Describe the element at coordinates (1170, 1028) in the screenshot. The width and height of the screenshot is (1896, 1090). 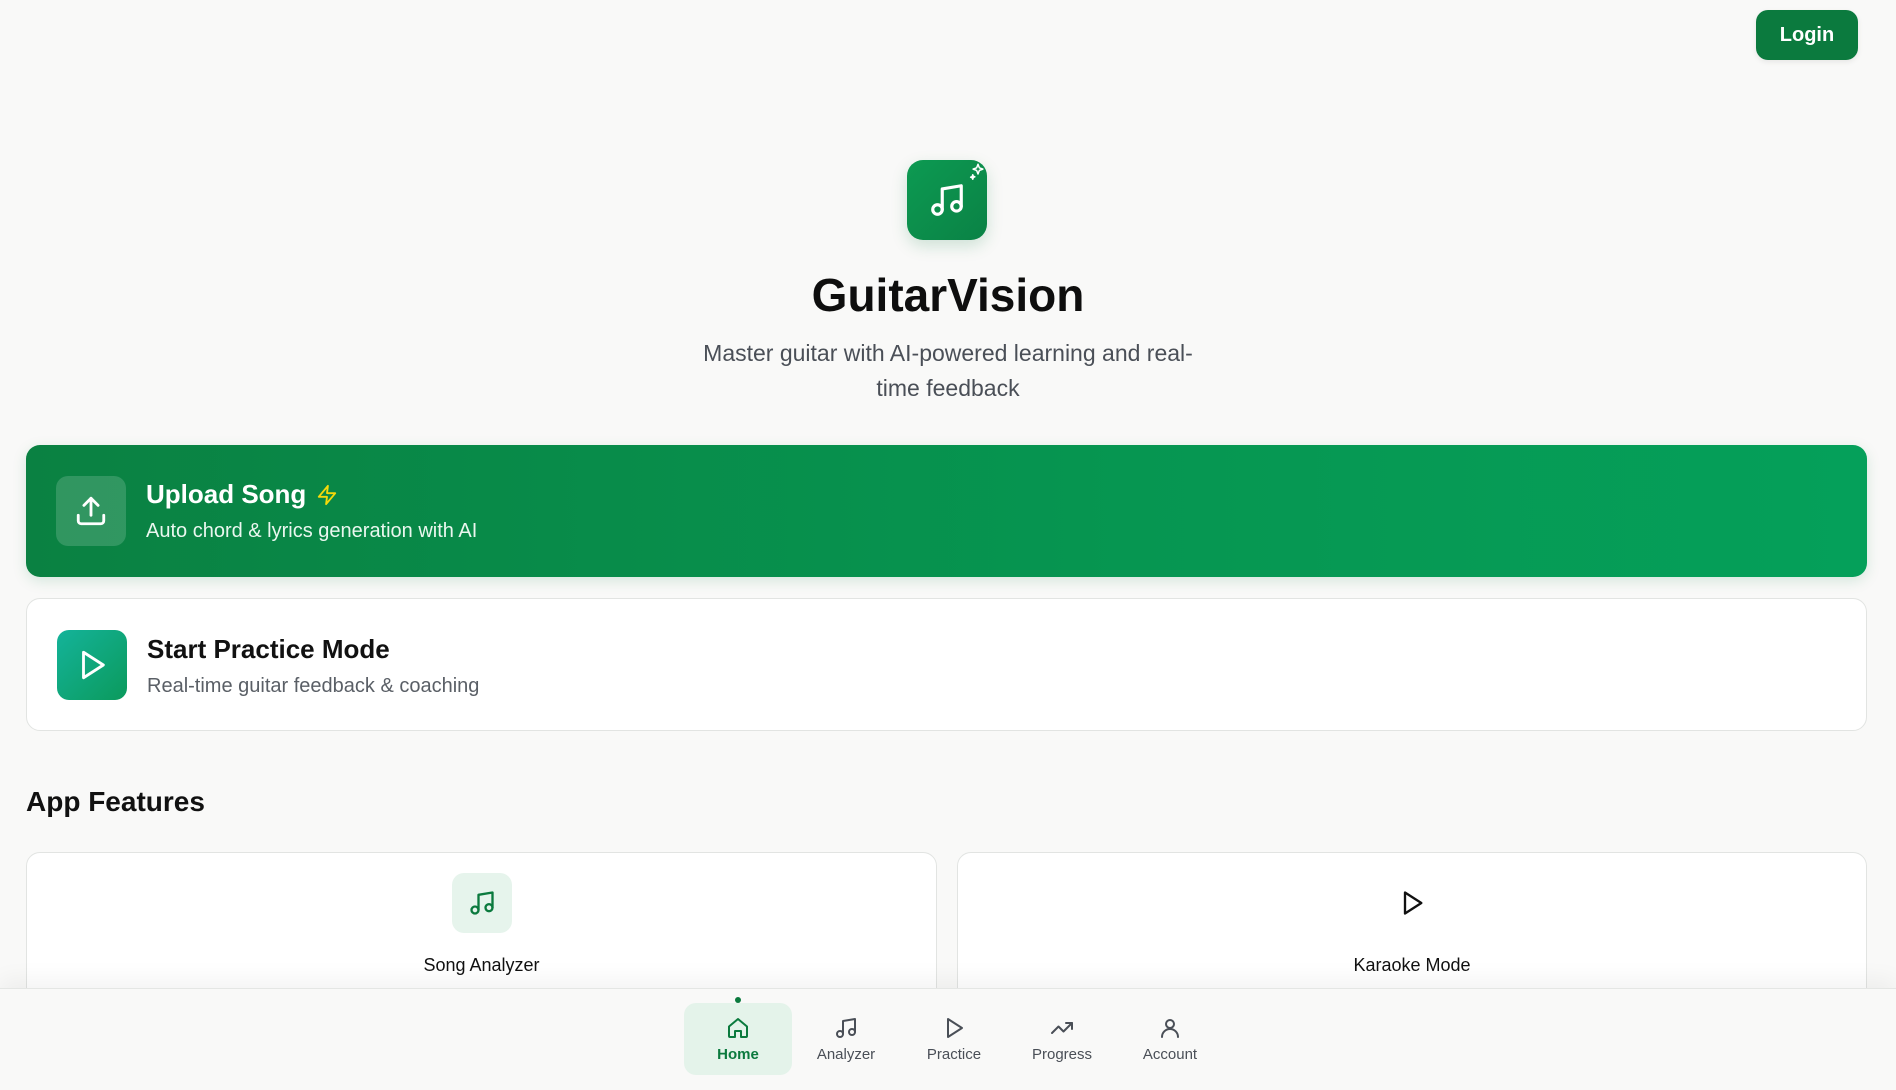
I see `user-icon` at that location.